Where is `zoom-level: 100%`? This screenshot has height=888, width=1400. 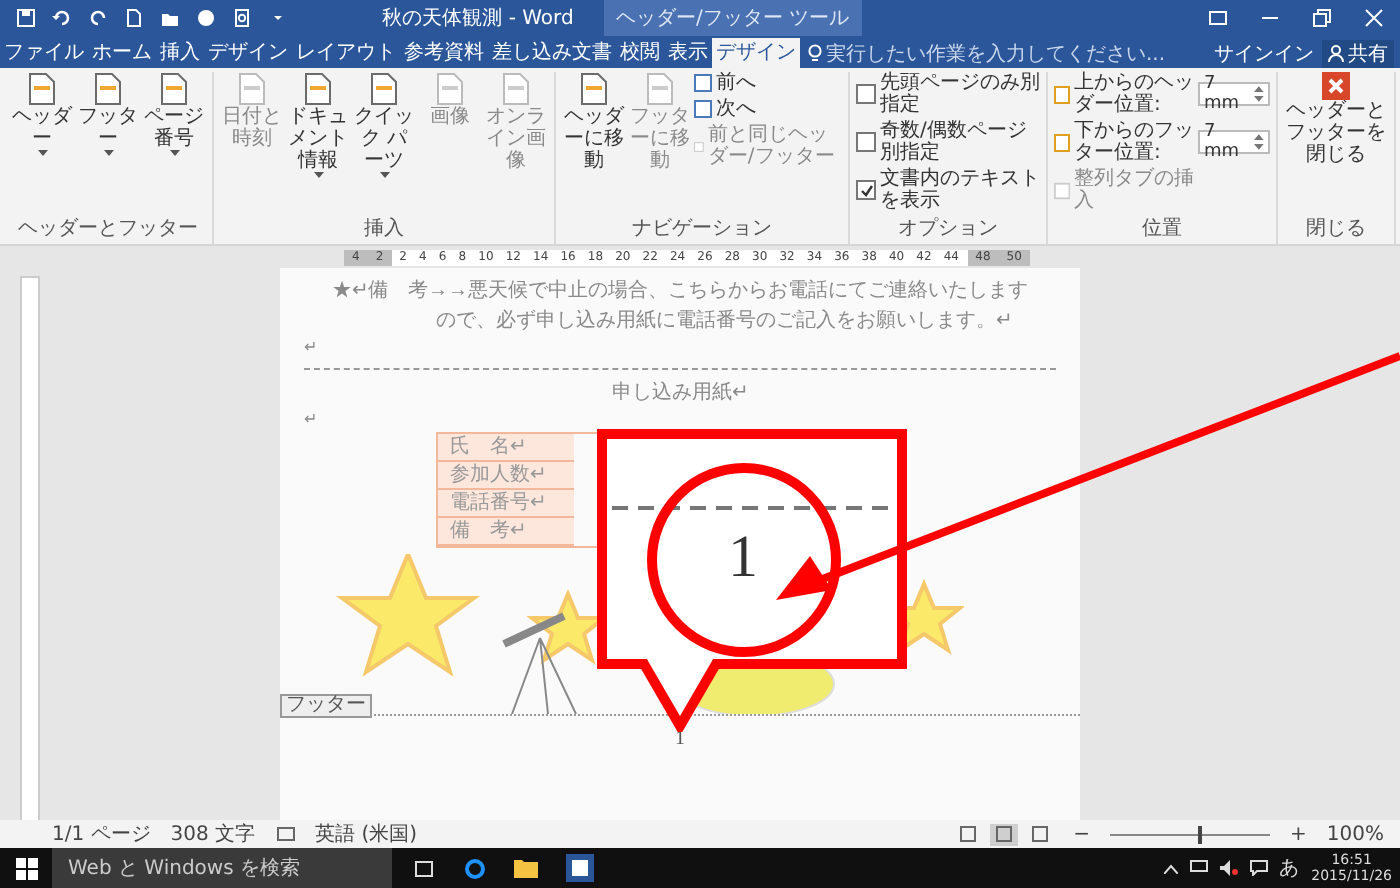
zoom-level: 100% is located at coordinates (1355, 834).